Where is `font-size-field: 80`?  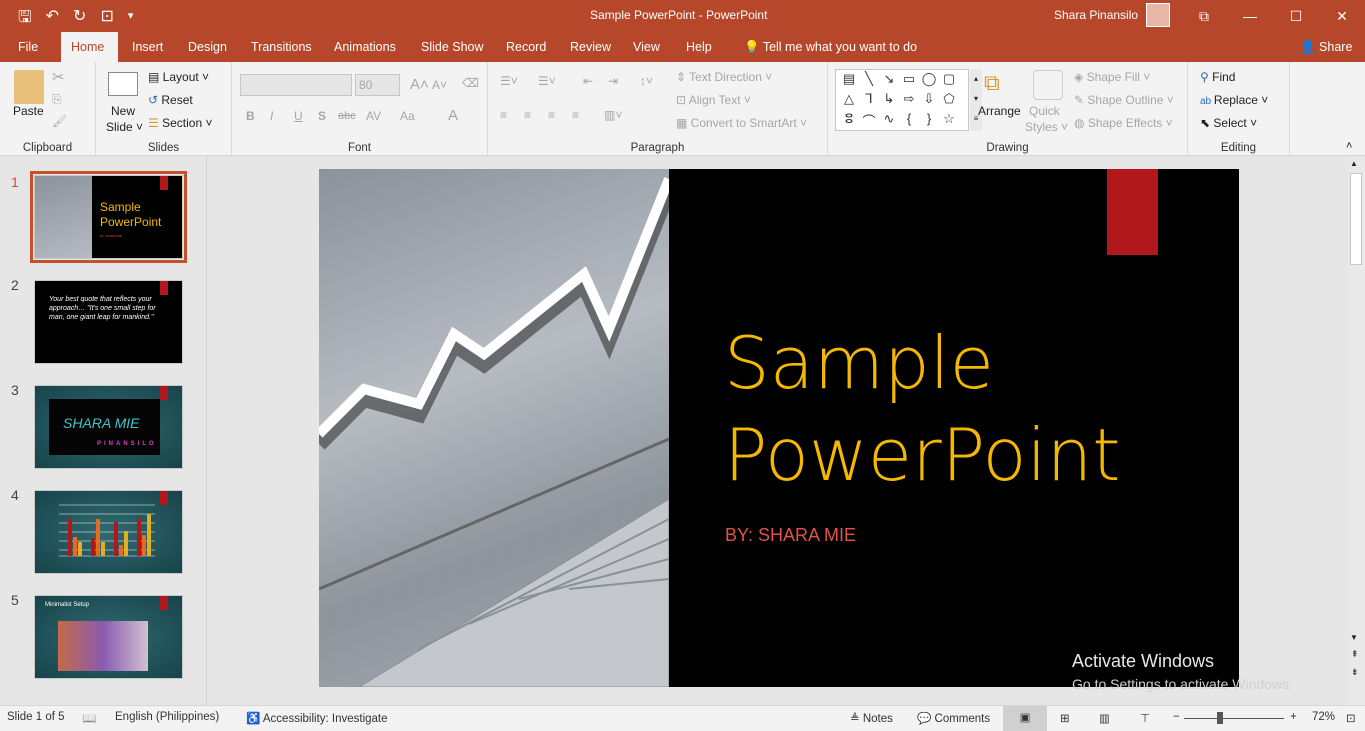
font-size-field: 80 is located at coordinates (377, 85).